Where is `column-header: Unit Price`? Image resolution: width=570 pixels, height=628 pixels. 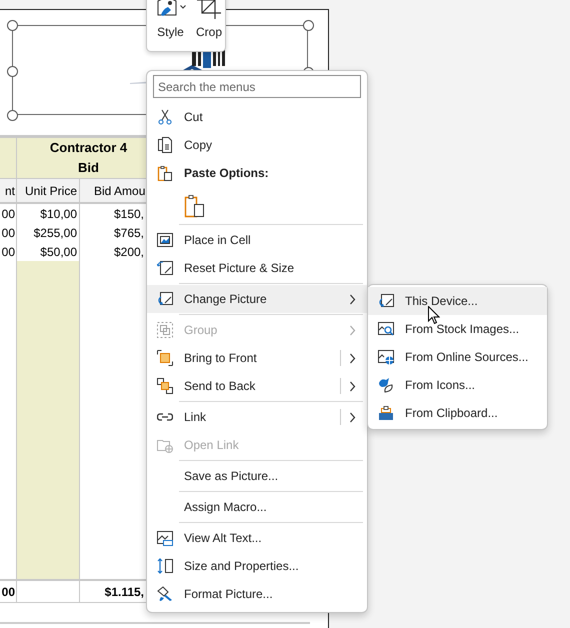
column-header: Unit Price is located at coordinates (48, 190).